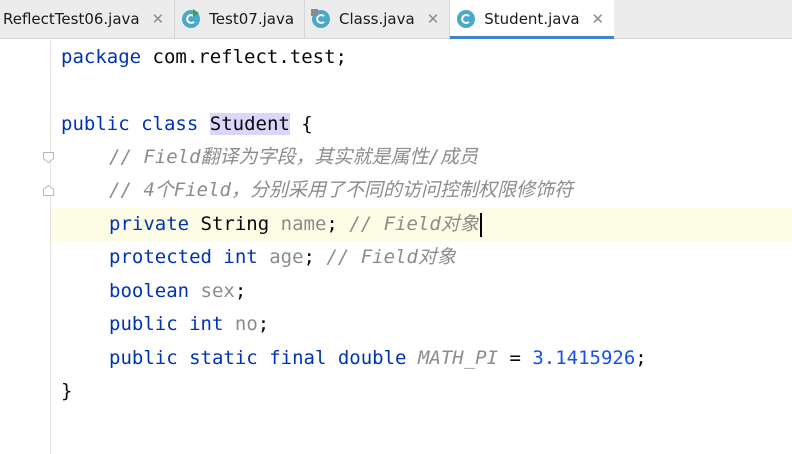 The height and width of the screenshot is (454, 792). What do you see at coordinates (48, 157) in the screenshot?
I see `fold-start-icon` at bounding box center [48, 157].